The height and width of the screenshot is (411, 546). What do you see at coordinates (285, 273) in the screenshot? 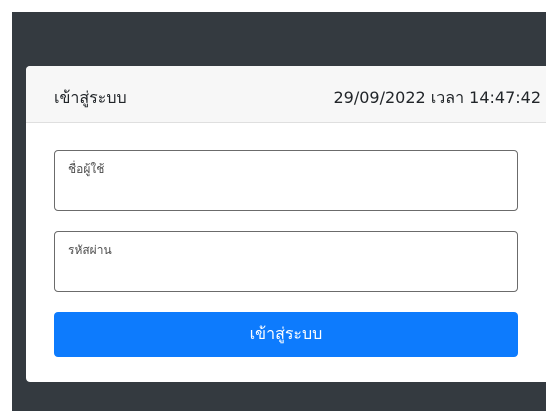
I see `password-input` at bounding box center [285, 273].